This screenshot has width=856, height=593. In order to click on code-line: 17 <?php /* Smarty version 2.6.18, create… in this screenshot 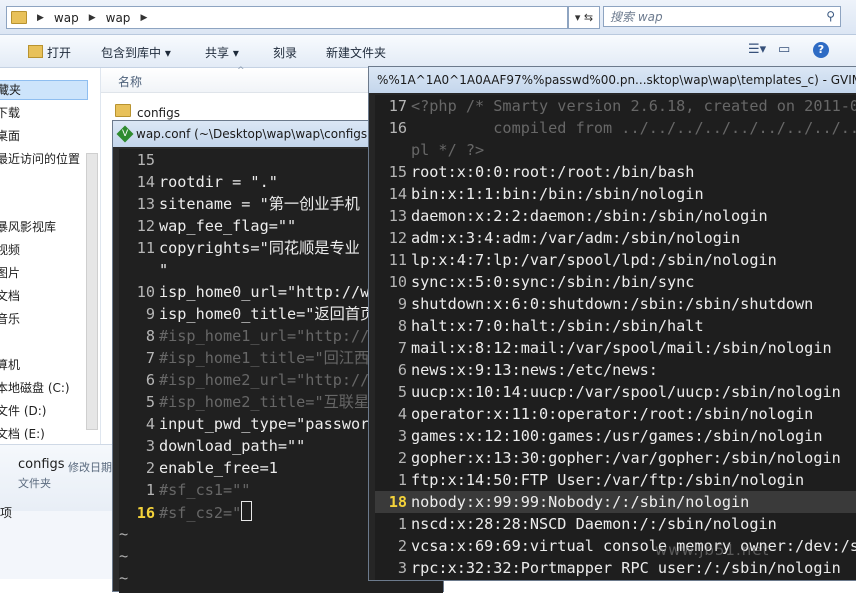, I will do `click(615, 106)`.